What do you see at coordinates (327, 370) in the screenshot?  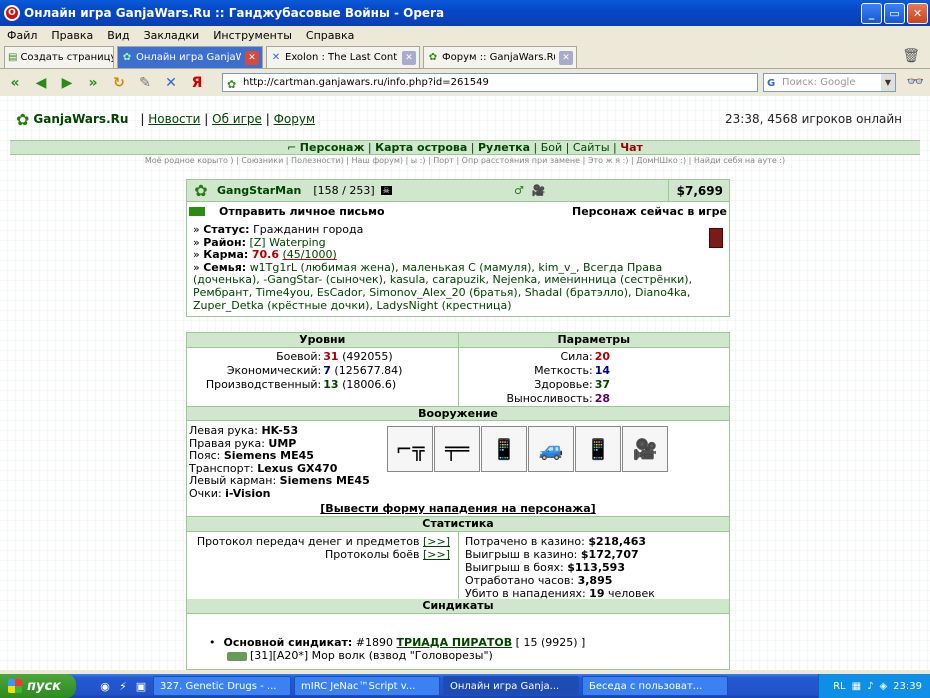 I see `level-value: 7` at bounding box center [327, 370].